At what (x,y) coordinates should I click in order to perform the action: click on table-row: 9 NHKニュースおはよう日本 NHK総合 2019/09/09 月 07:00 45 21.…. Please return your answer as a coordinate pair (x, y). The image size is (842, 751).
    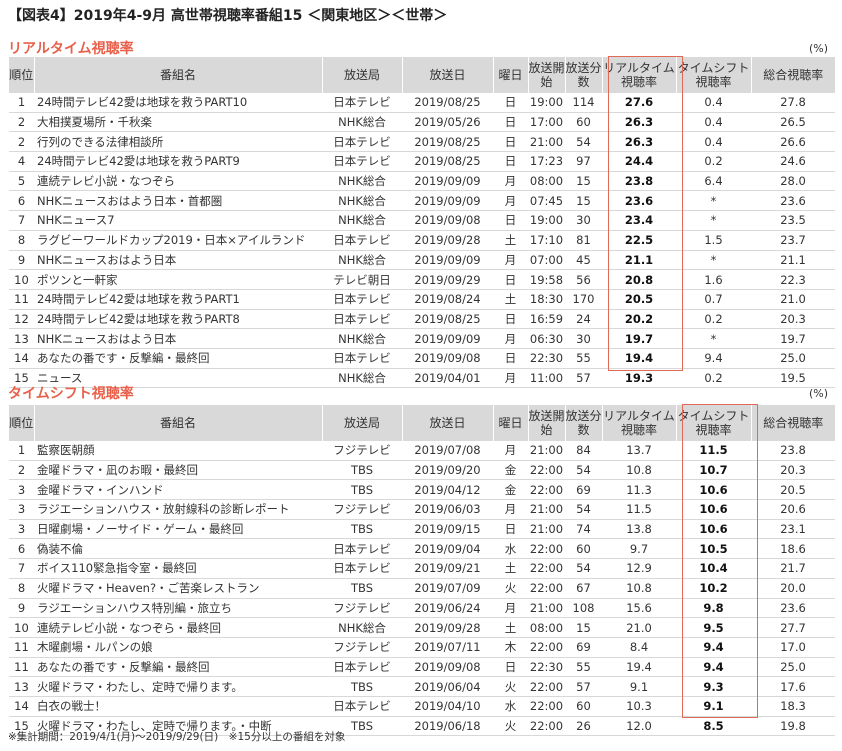
    Looking at the image, I should click on (422, 260).